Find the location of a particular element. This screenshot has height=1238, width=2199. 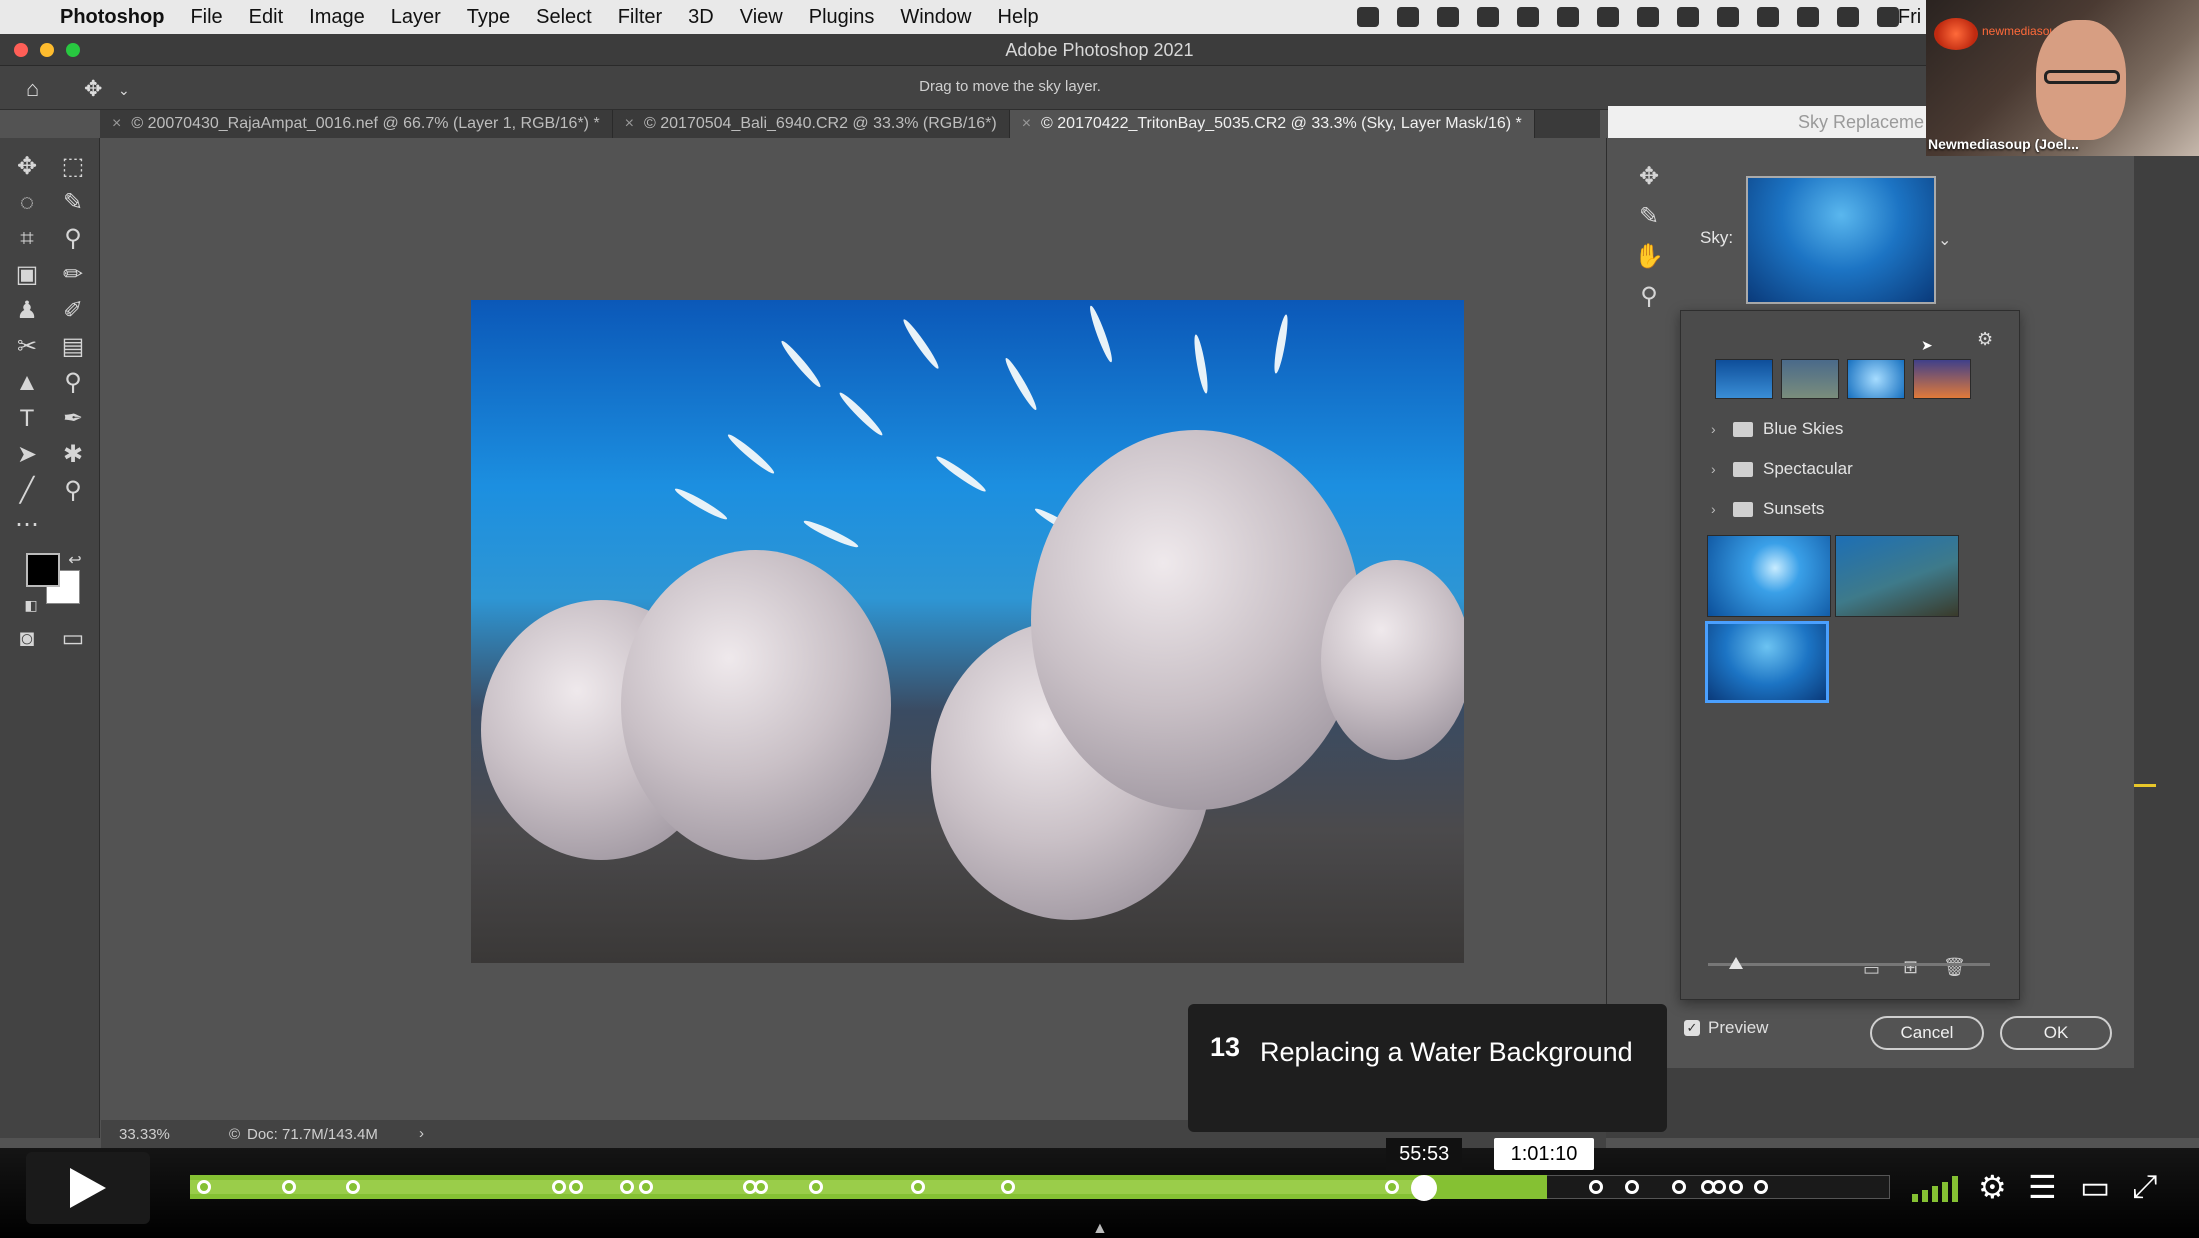

frame-tool-icon: ▣ is located at coordinates (27, 275).